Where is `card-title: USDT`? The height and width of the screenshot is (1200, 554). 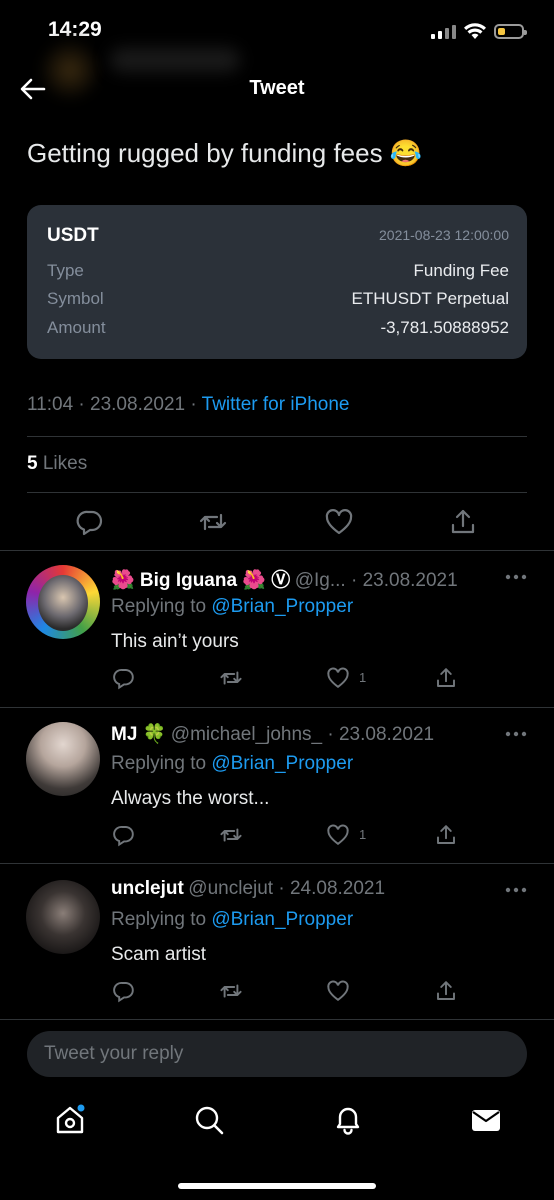
card-title: USDT is located at coordinates (73, 235).